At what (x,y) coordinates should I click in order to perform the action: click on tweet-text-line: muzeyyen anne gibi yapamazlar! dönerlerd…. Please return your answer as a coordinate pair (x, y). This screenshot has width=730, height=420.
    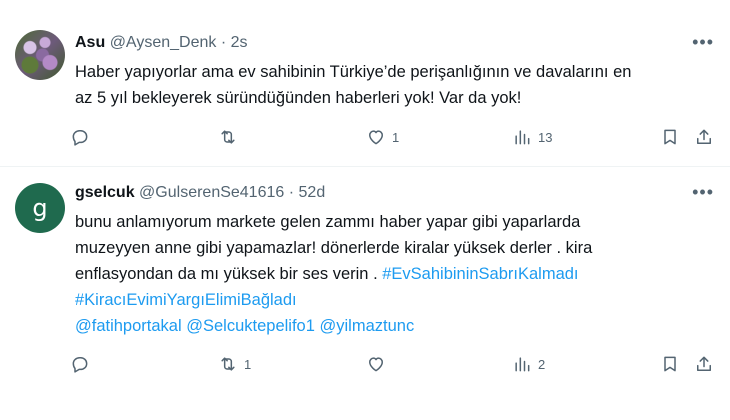
    Looking at the image, I should click on (334, 248).